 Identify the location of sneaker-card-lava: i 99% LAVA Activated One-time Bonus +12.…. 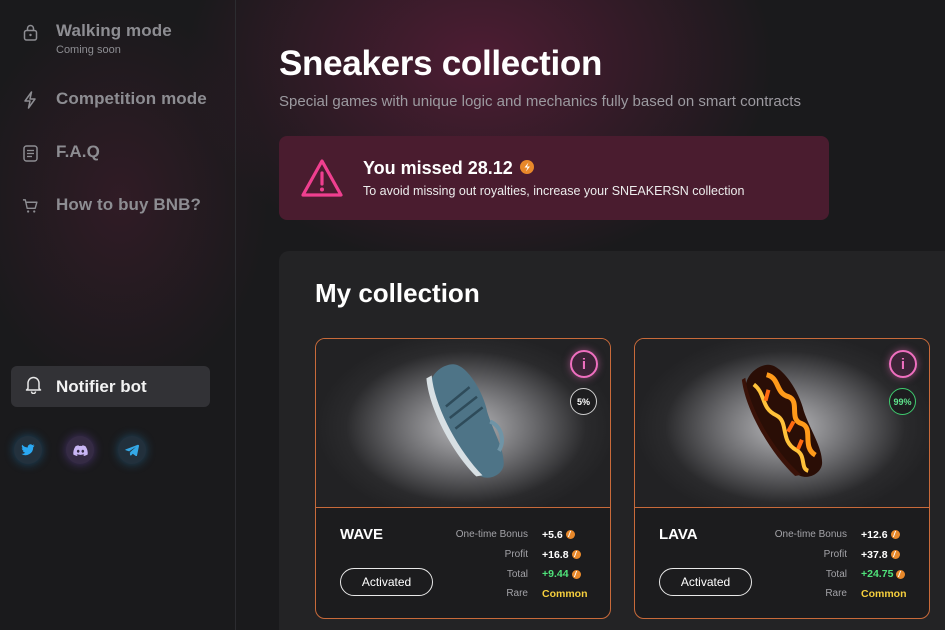
(782, 478).